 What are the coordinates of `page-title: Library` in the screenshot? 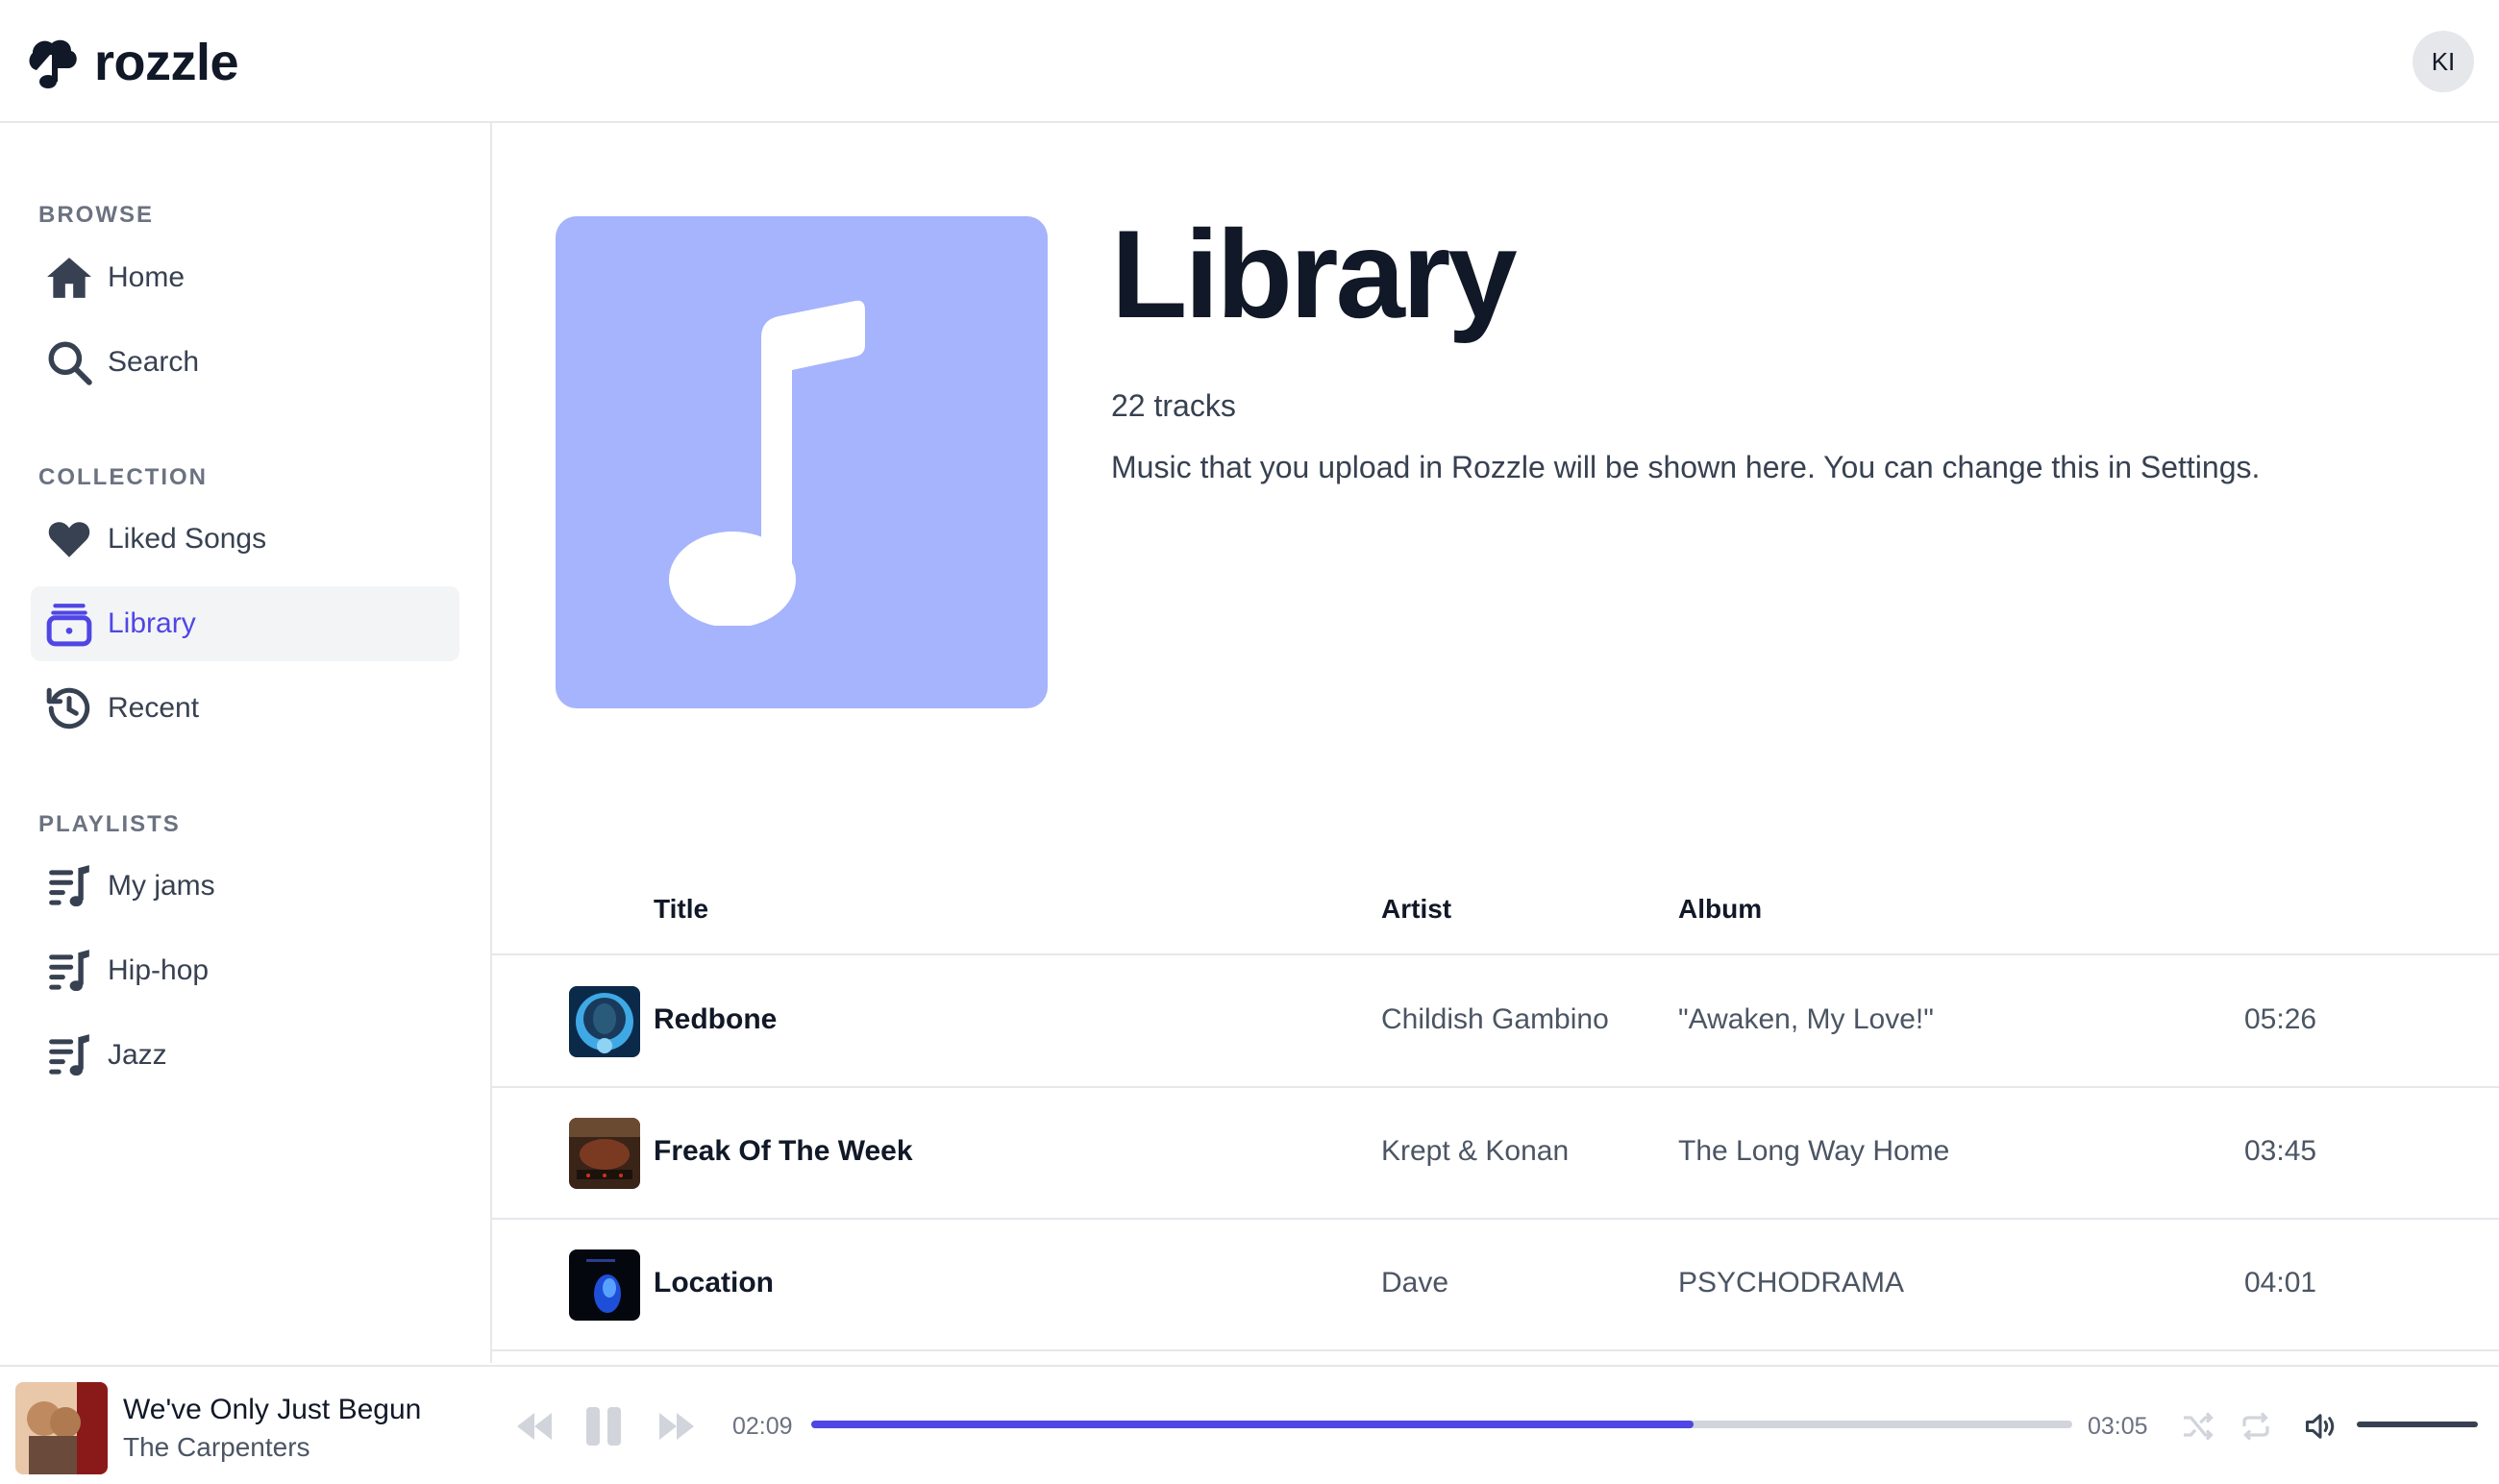 It's located at (1315, 274).